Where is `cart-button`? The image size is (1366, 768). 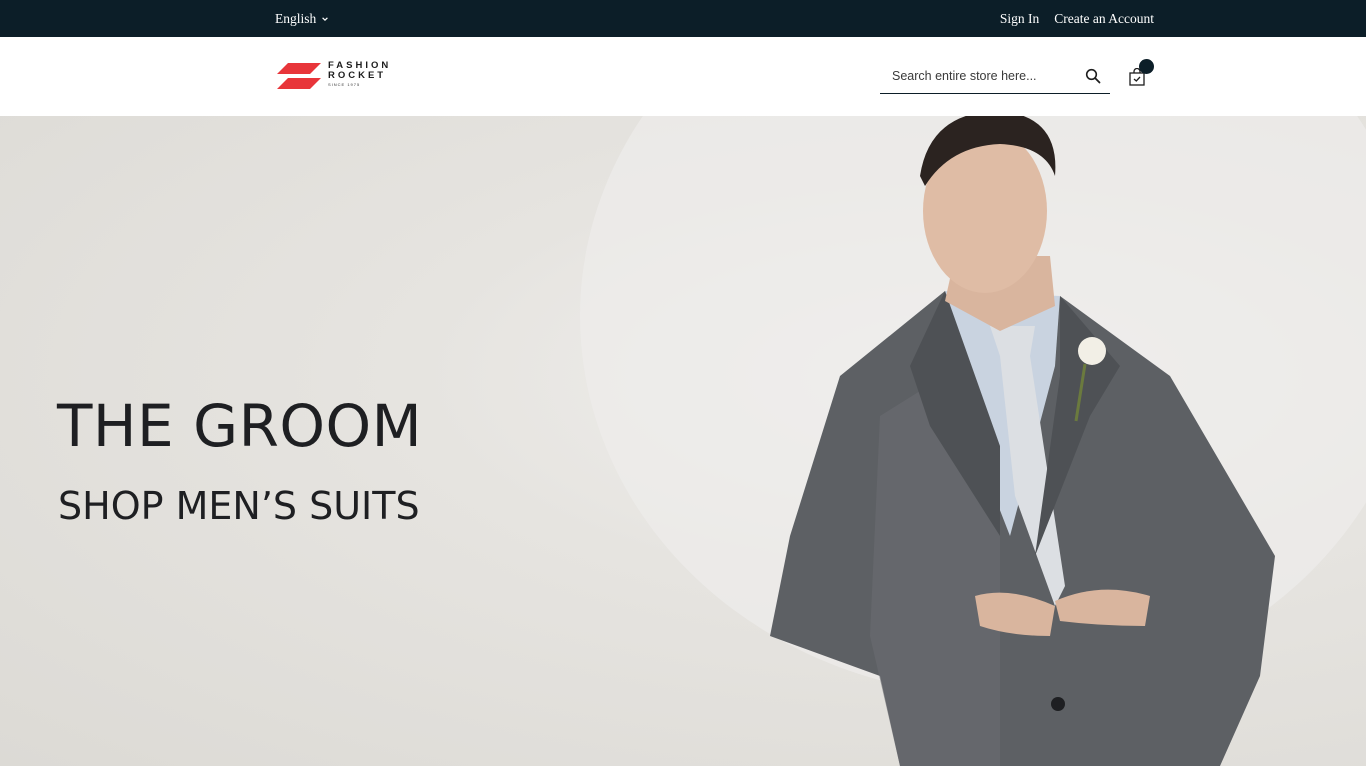
cart-button is located at coordinates (1141, 74).